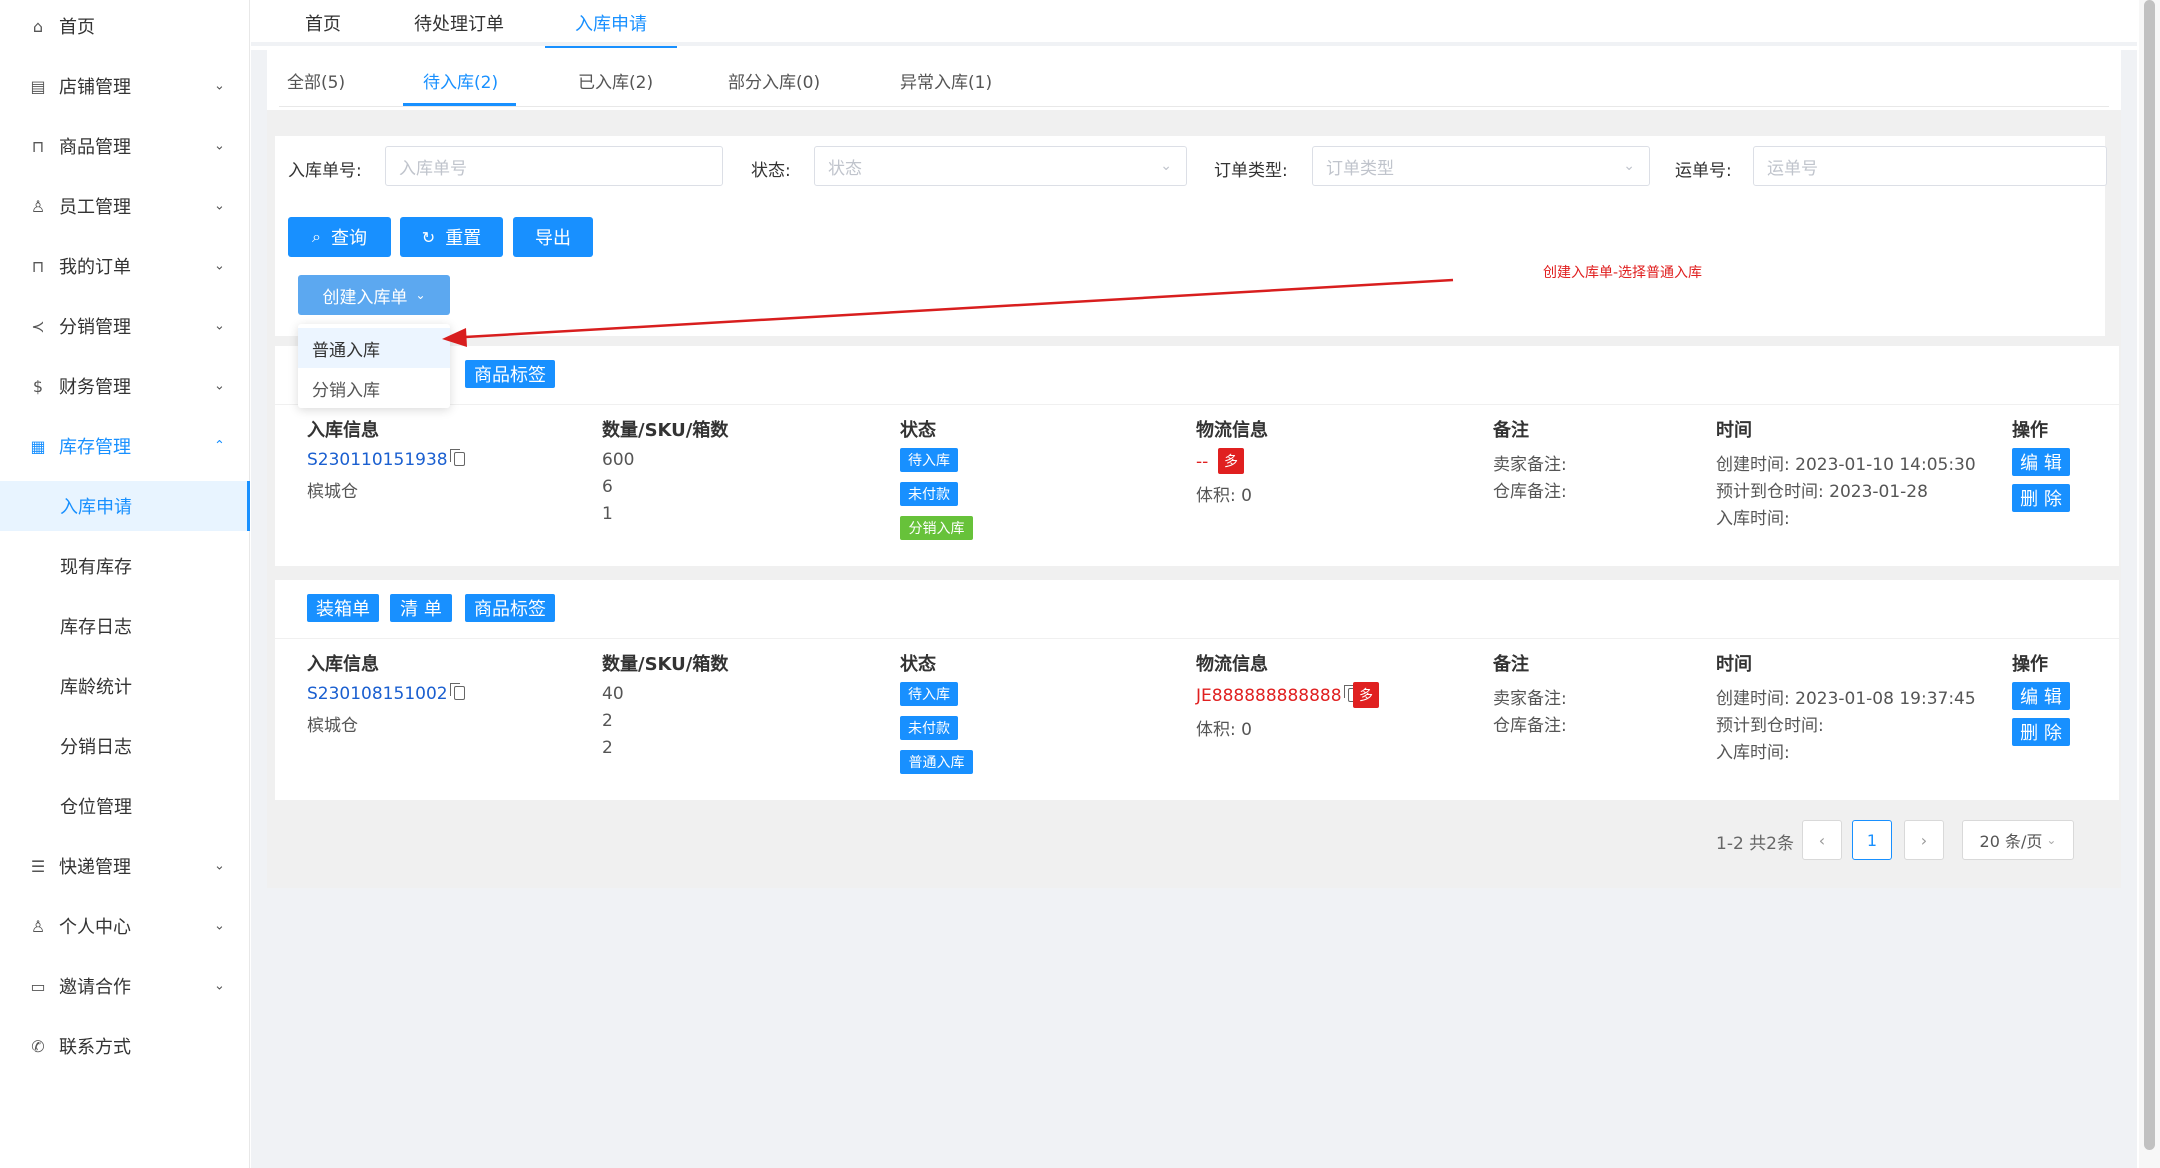 This screenshot has height=1168, width=2160. Describe the element at coordinates (125, 746) in the screenshot. I see `sidebar-item-distribution-log: 分销日志` at that location.